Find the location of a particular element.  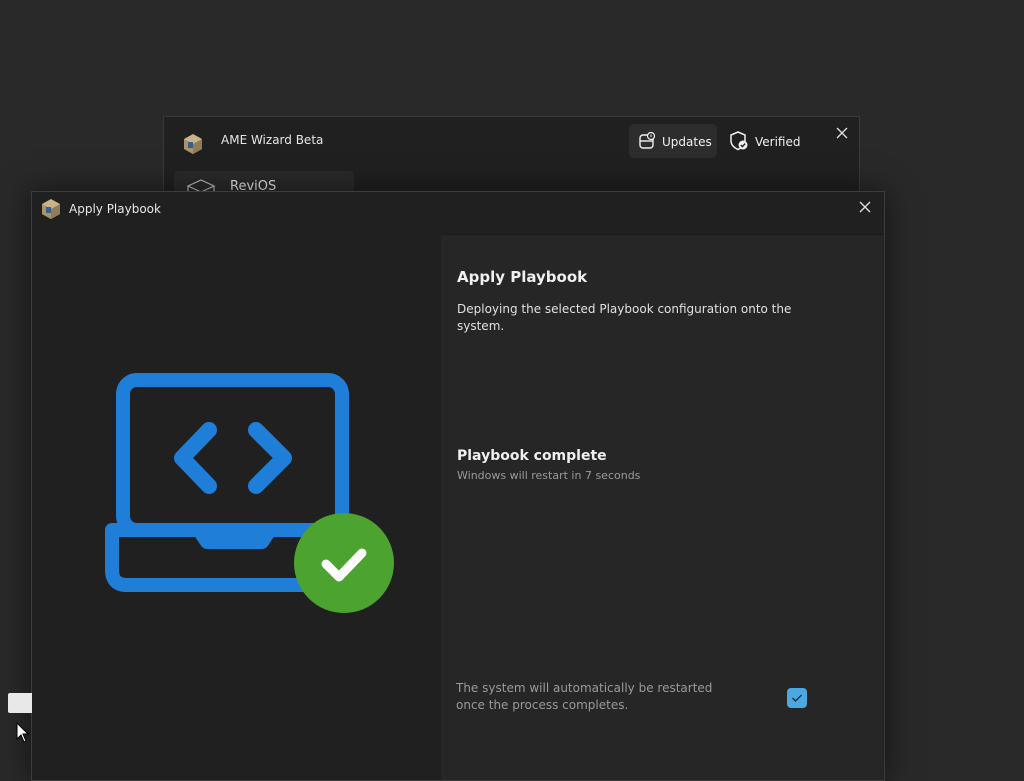

status-subtitle: Windows will restart in 7 seconds is located at coordinates (549, 475).